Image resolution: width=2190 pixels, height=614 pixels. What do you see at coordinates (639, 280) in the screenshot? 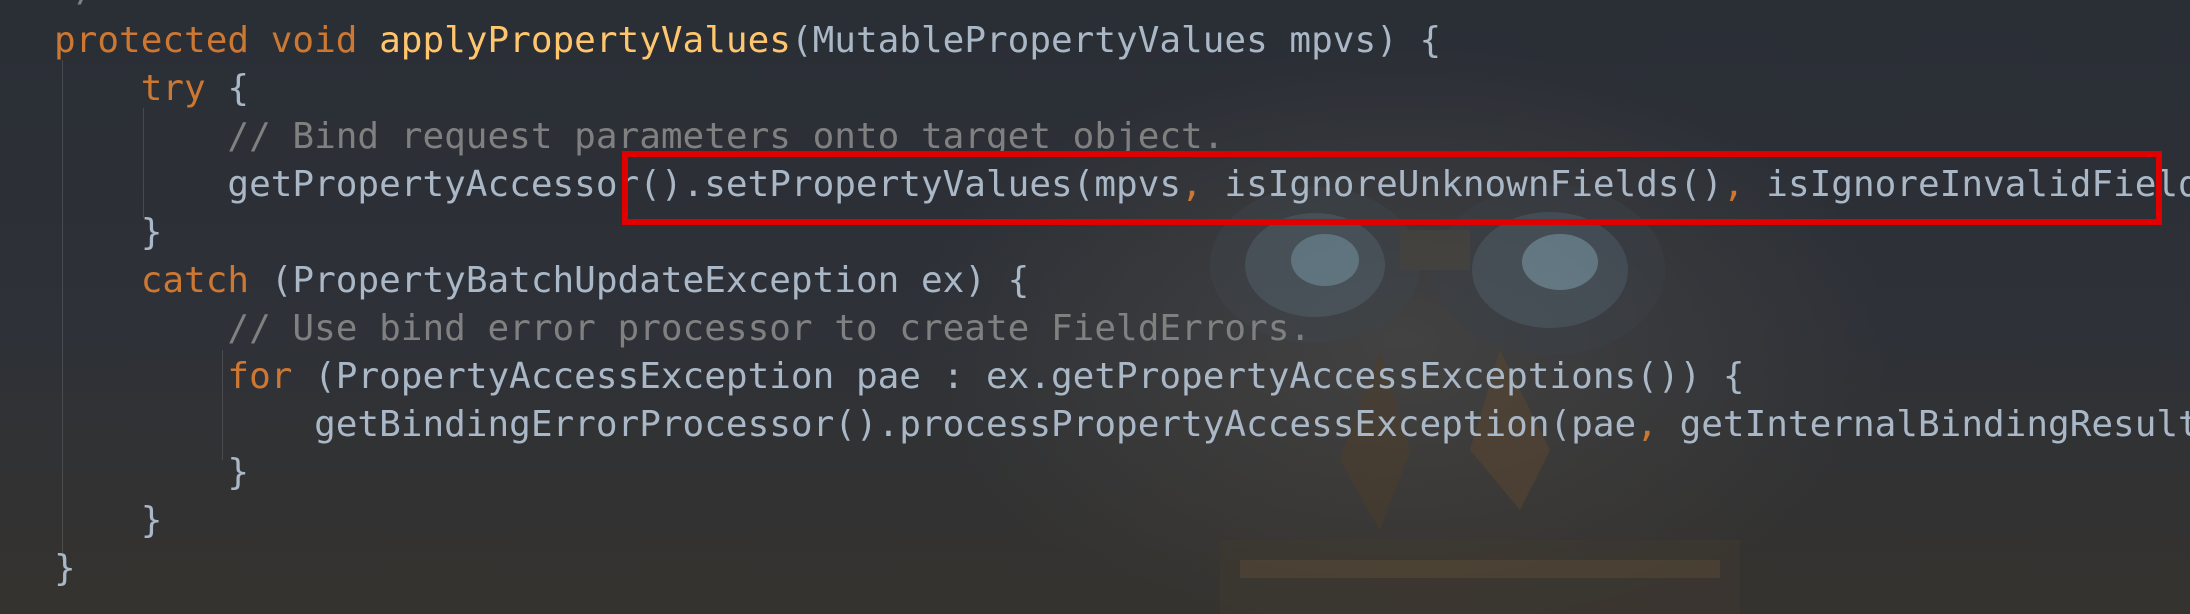
I see `code-token: (PropertyBatchUpdateException ex) {` at bounding box center [639, 280].